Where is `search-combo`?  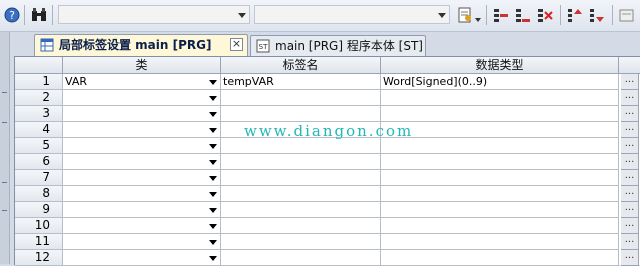 search-combo is located at coordinates (154, 14).